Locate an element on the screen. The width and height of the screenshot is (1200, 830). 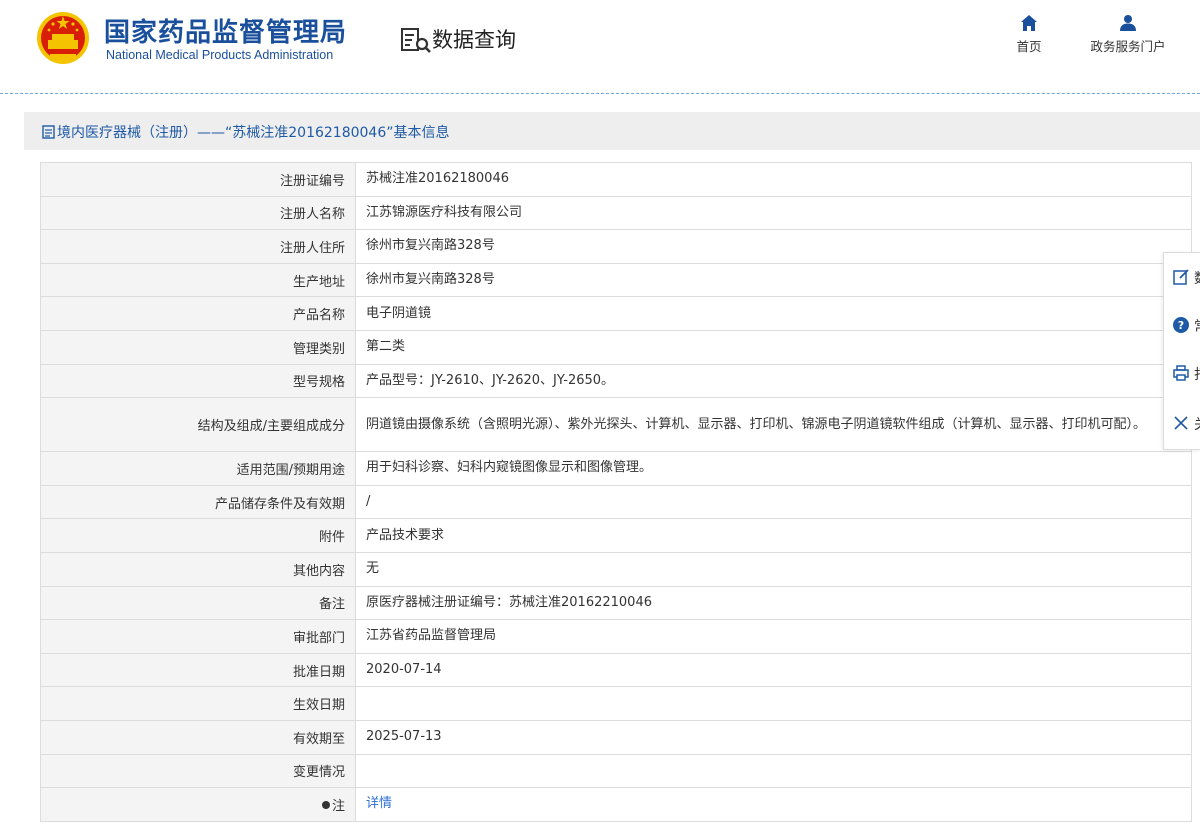
user-icon is located at coordinates (1128, 23).